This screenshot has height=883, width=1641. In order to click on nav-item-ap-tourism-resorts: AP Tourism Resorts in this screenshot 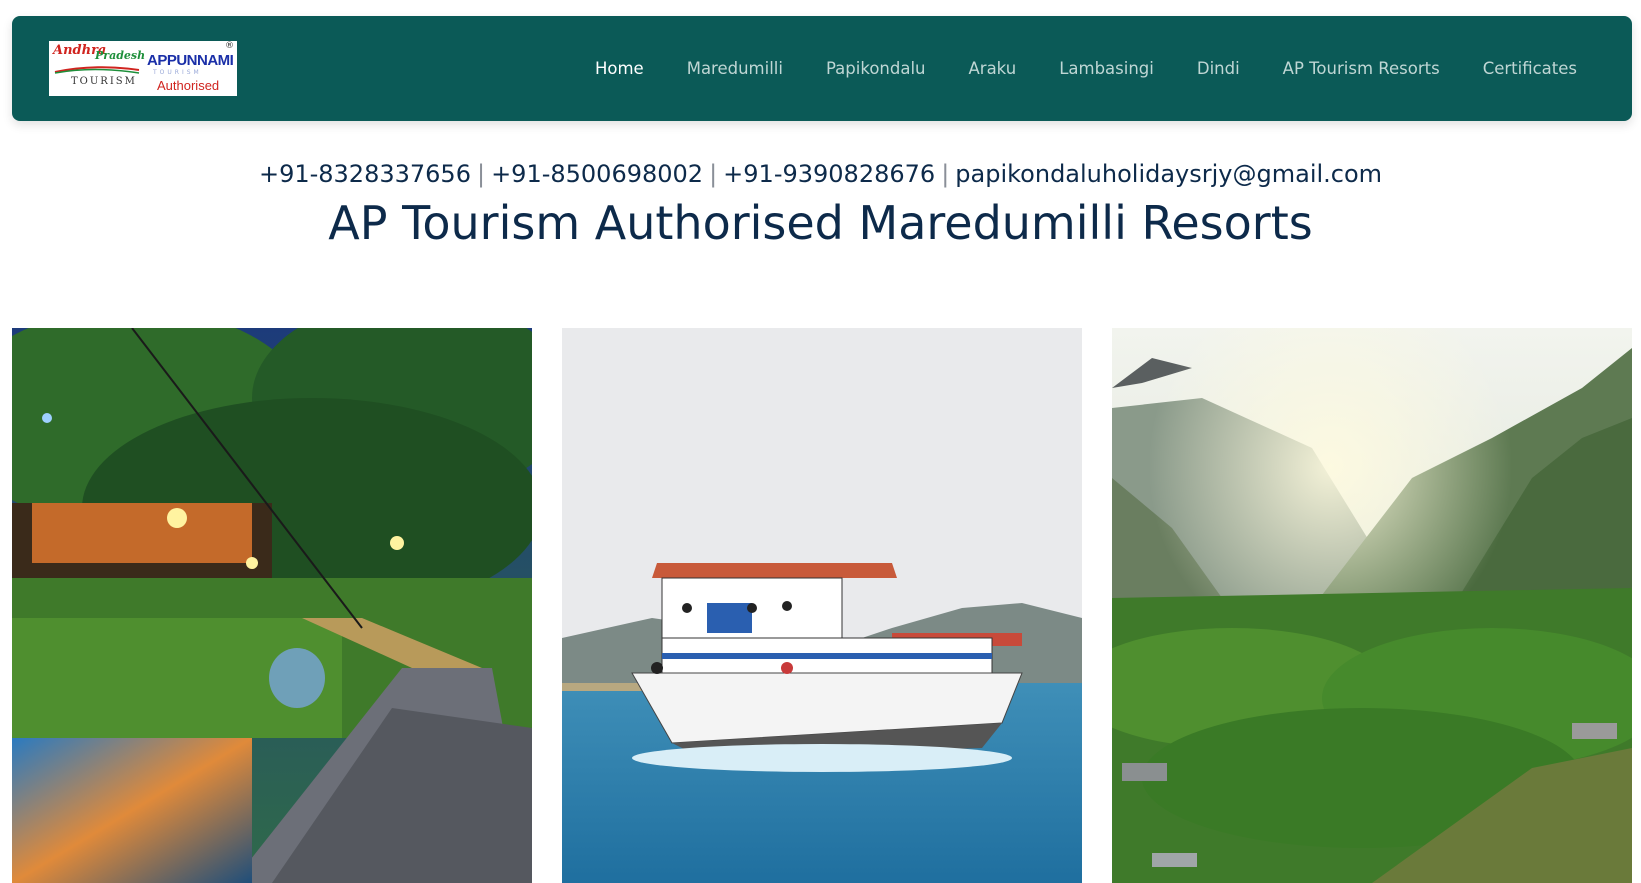, I will do `click(1361, 68)`.